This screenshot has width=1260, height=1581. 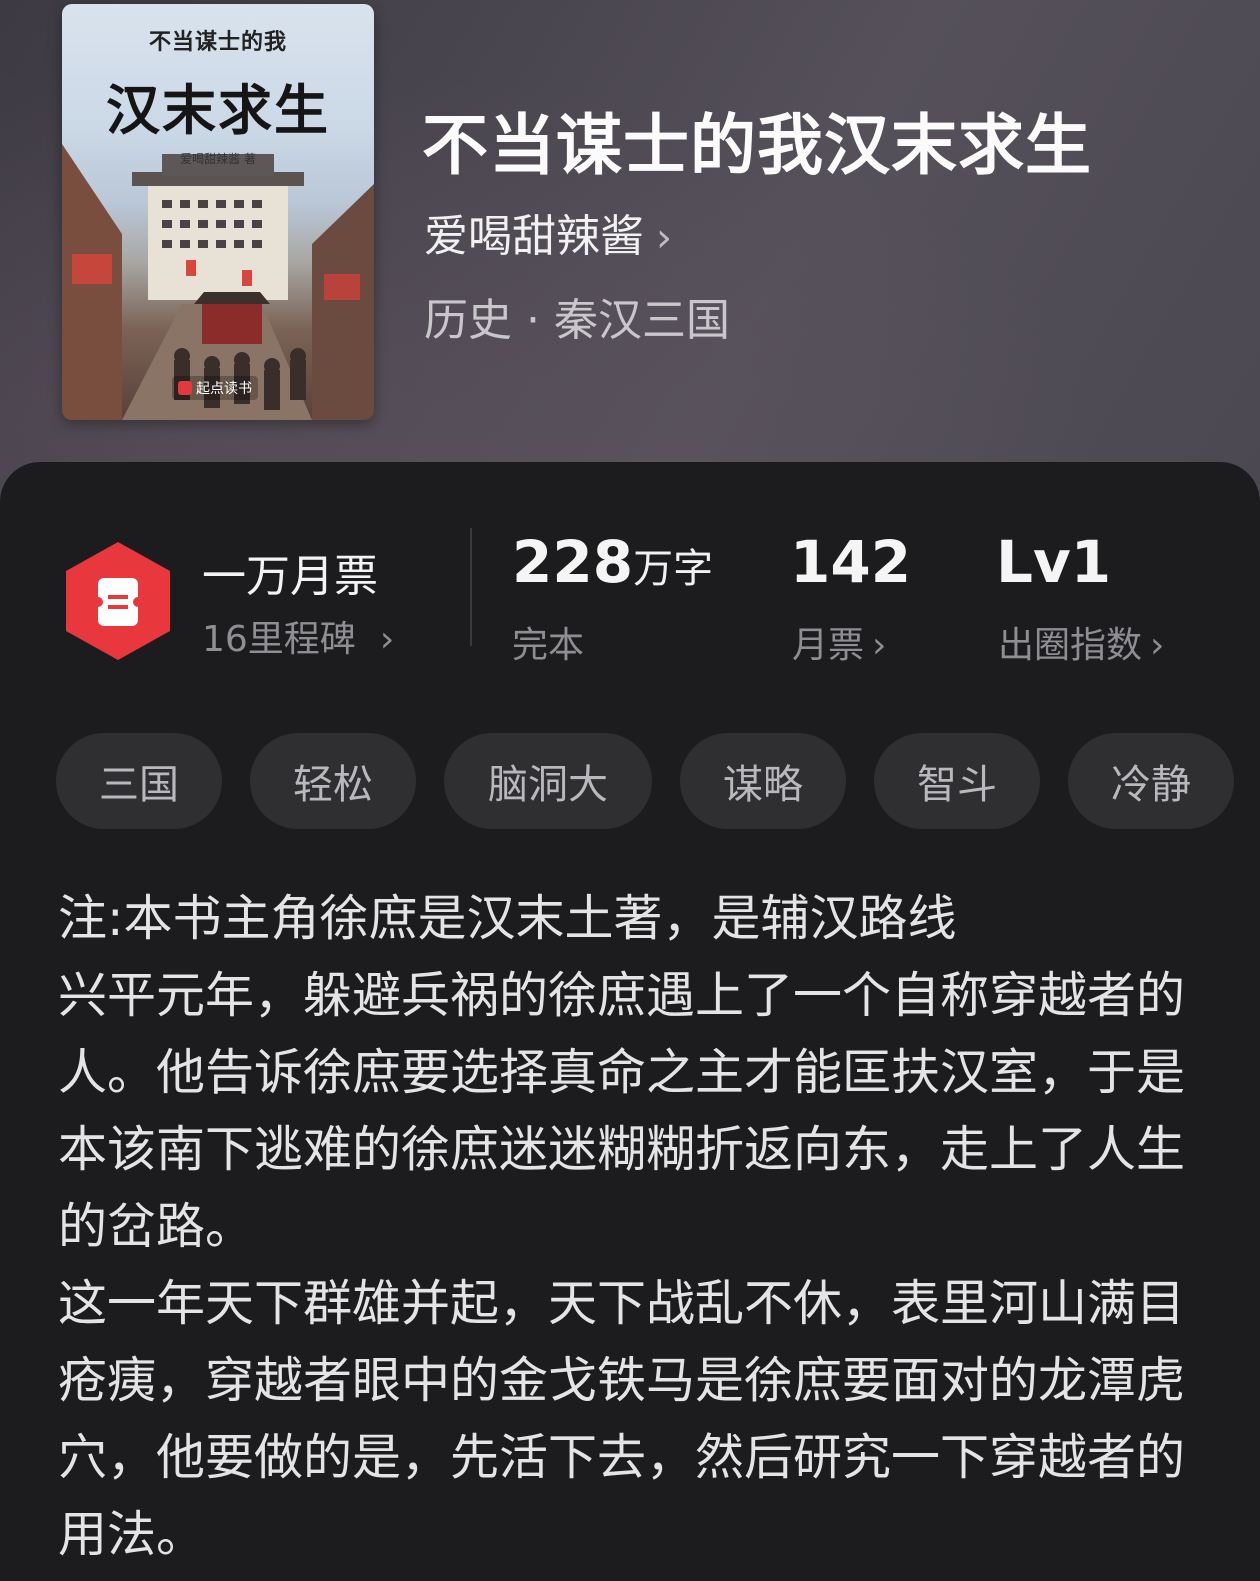 I want to click on book-cover: 不当谋士的我 汉末求生 爱喝甜辣酱 著 起点读书, so click(x=218, y=212).